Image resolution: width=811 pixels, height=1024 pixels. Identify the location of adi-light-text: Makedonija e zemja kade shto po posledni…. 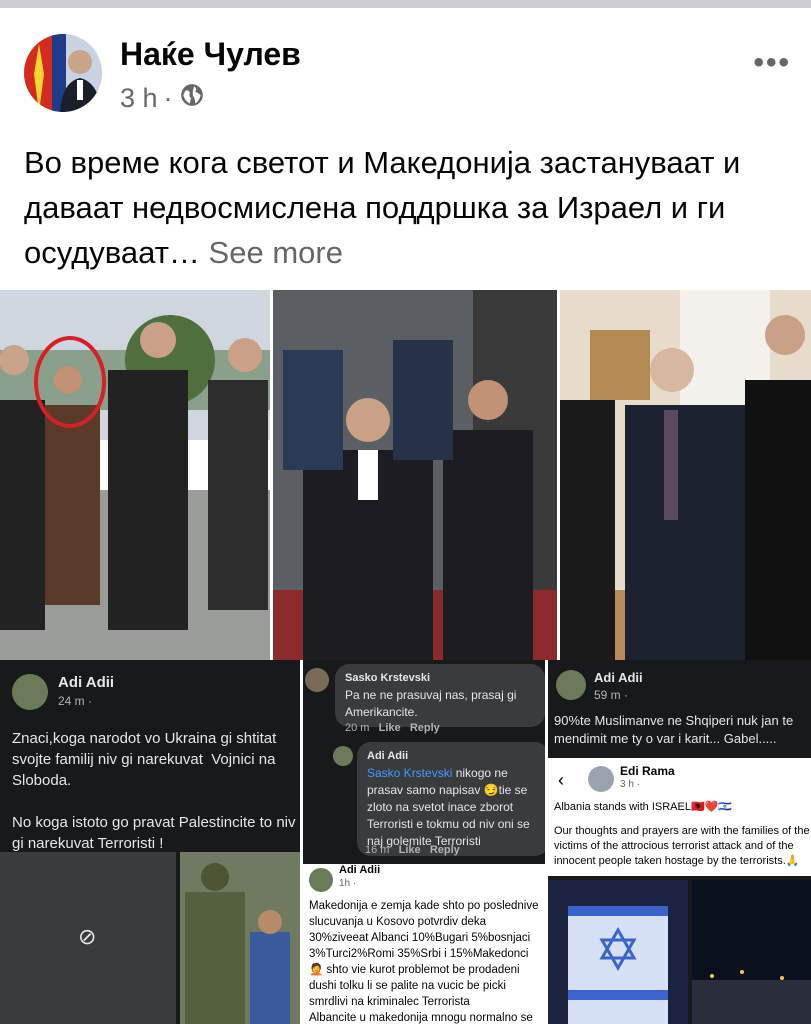
(424, 962).